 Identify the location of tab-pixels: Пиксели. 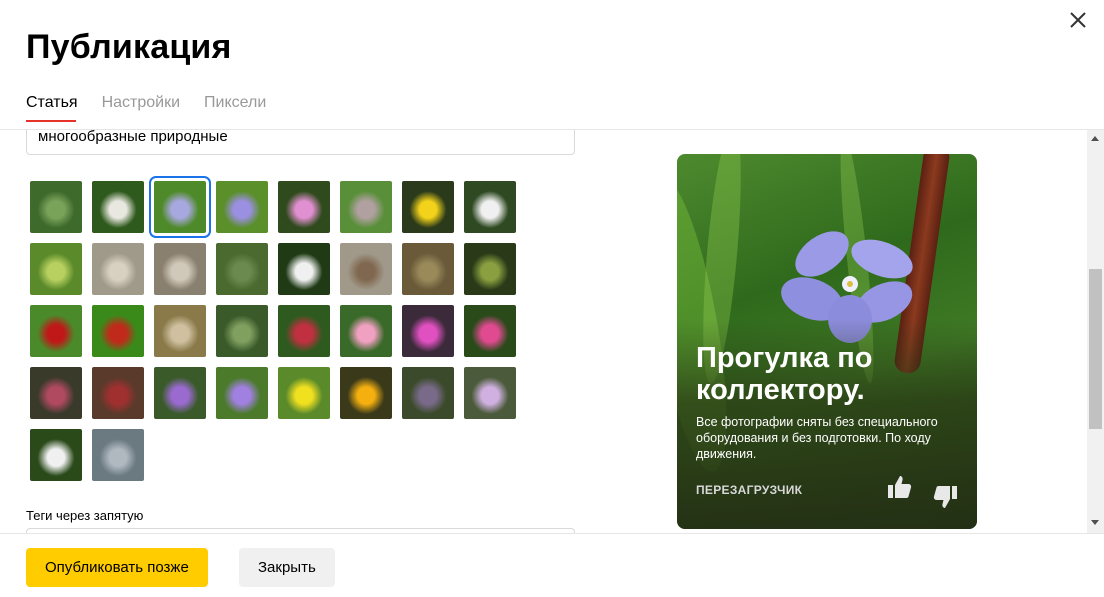
(235, 108).